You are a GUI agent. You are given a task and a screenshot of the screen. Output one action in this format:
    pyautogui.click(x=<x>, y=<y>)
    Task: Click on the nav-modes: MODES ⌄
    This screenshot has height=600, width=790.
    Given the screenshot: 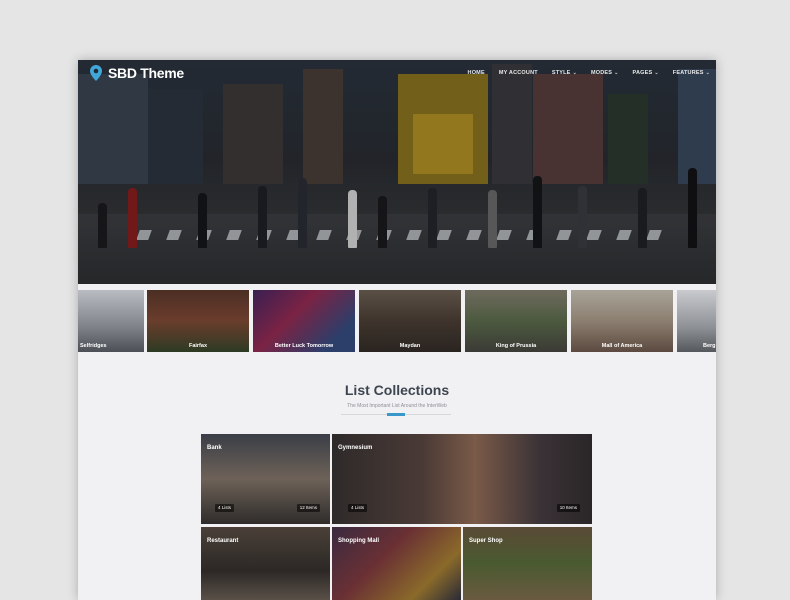 What is the action you would take?
    pyautogui.click(x=605, y=73)
    